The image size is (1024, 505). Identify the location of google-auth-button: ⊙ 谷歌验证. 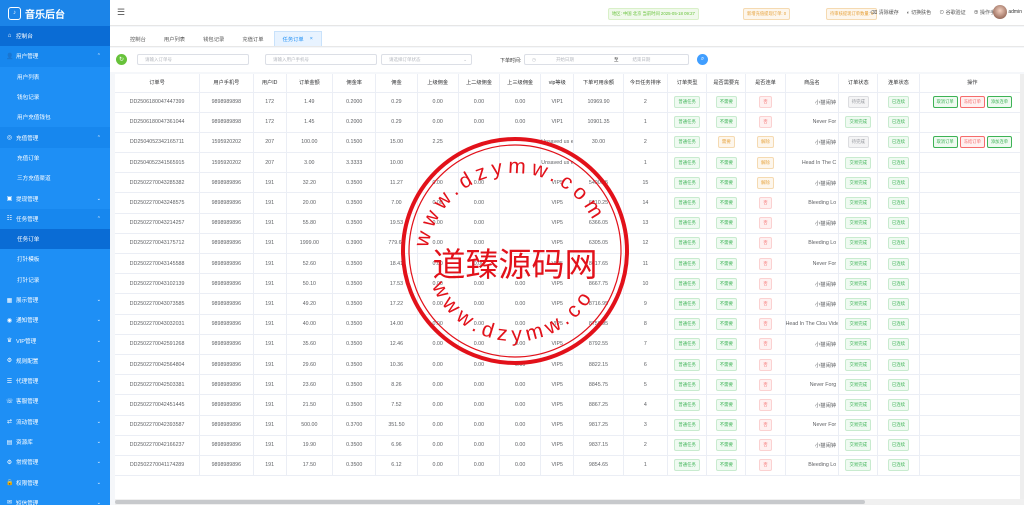
(952, 12).